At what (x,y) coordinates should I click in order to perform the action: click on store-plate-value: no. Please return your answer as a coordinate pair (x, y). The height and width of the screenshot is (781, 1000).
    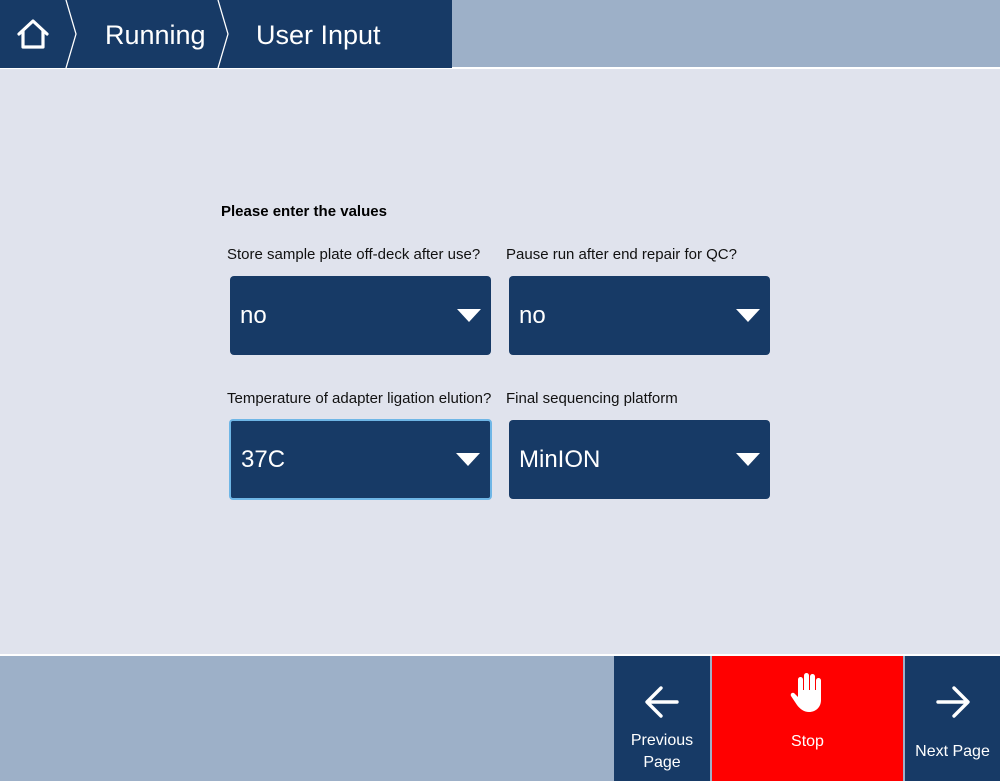
    Looking at the image, I should click on (253, 315).